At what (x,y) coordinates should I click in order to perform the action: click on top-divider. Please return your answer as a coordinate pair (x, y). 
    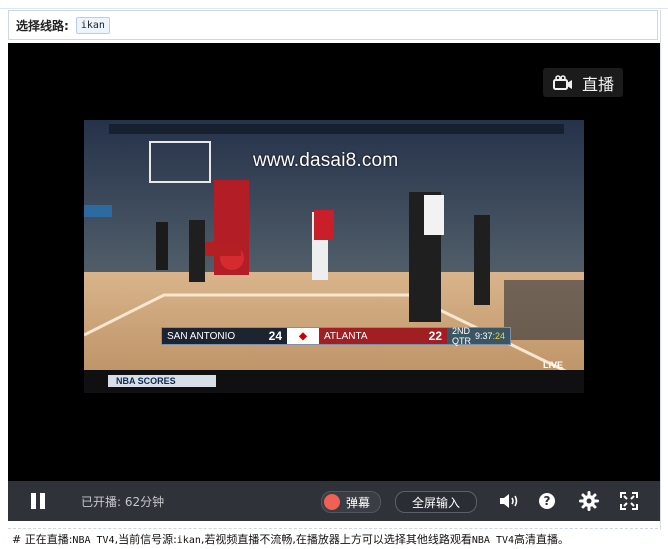
    Looking at the image, I should click on (334, 4).